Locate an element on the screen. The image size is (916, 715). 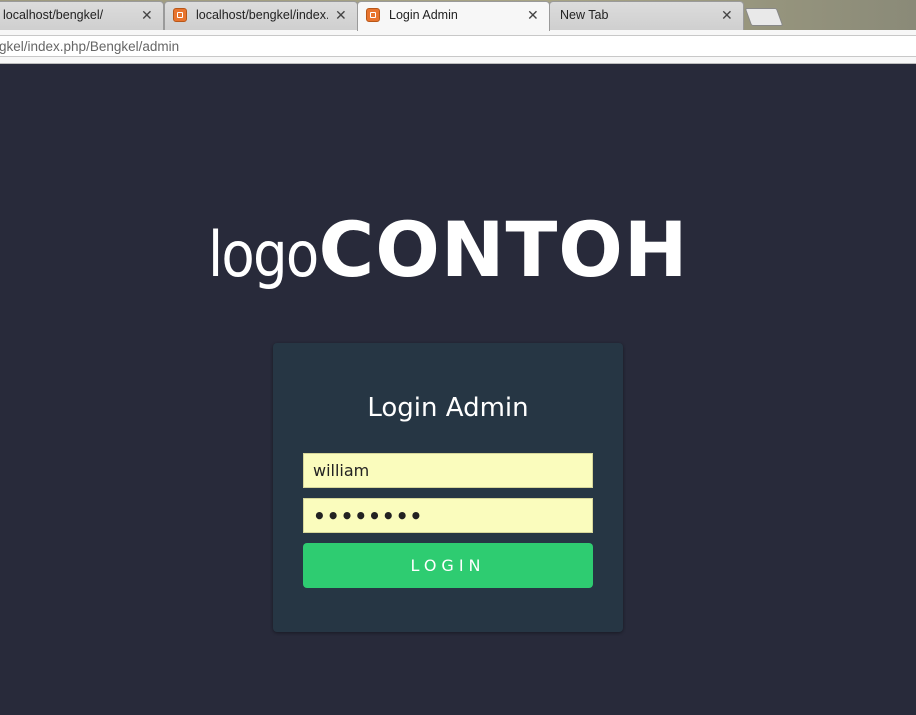
address-bar: gkel/index.php/Bengkel/admin is located at coordinates (458, 46).